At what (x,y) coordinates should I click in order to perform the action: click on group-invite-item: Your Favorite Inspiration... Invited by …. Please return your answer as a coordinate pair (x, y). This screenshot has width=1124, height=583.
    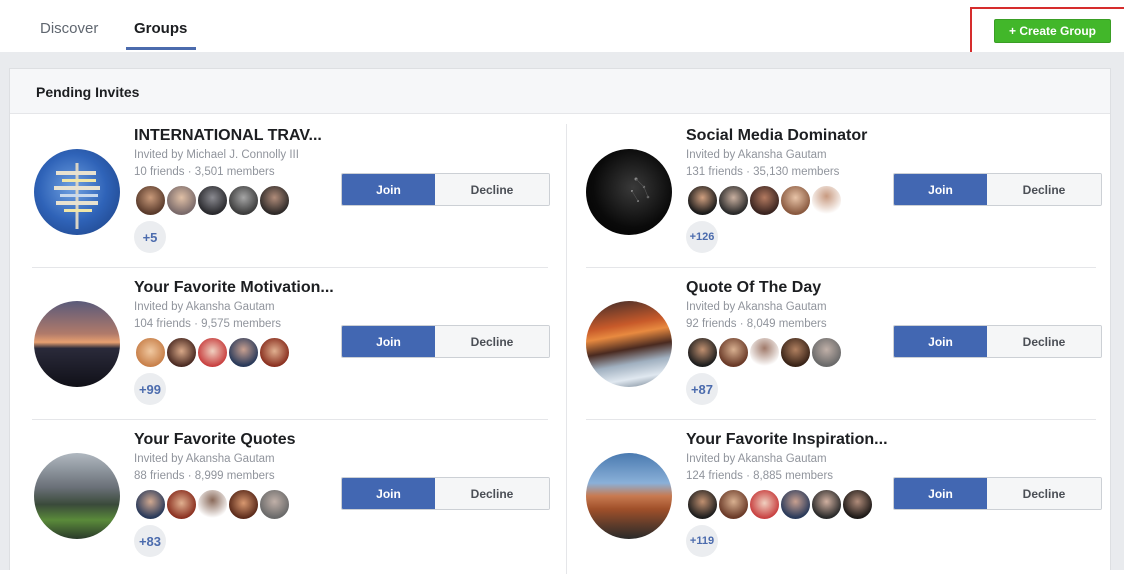
    Looking at the image, I should click on (846, 507).